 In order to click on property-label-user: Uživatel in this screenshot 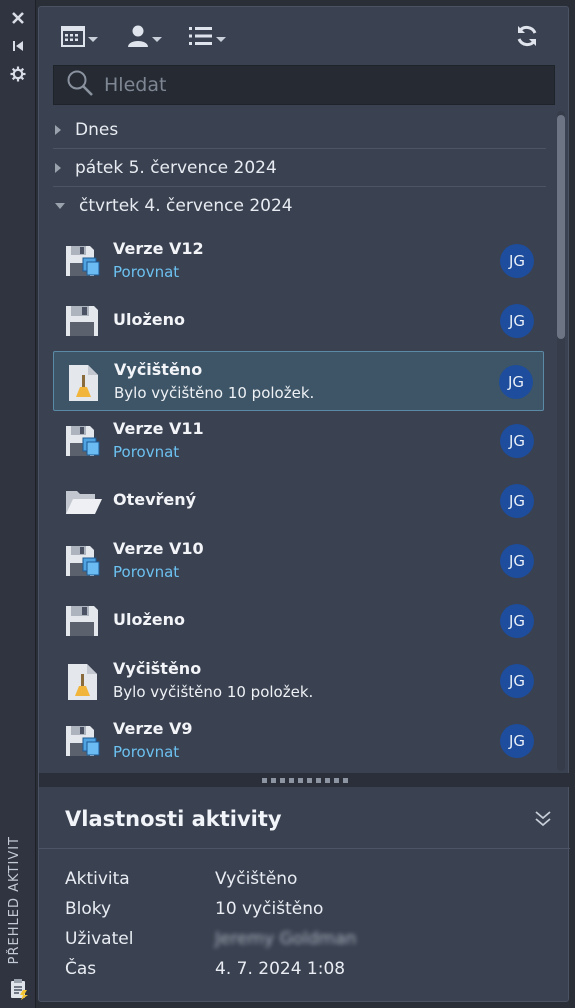, I will do `click(99, 939)`.